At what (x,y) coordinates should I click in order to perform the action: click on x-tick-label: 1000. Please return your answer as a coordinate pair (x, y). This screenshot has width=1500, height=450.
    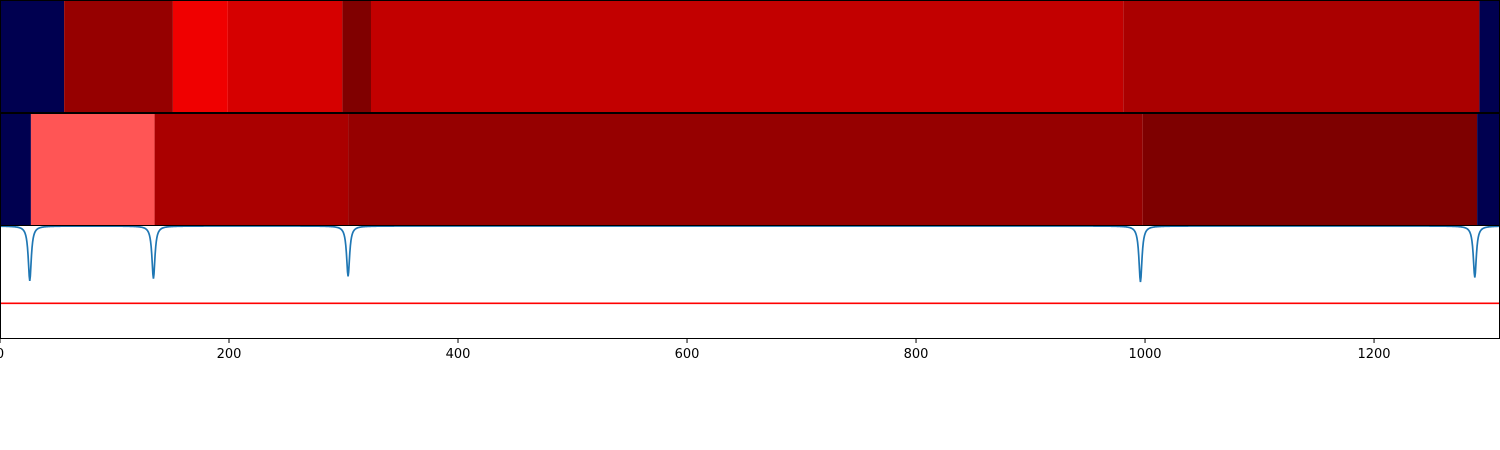
    Looking at the image, I should click on (1144, 354).